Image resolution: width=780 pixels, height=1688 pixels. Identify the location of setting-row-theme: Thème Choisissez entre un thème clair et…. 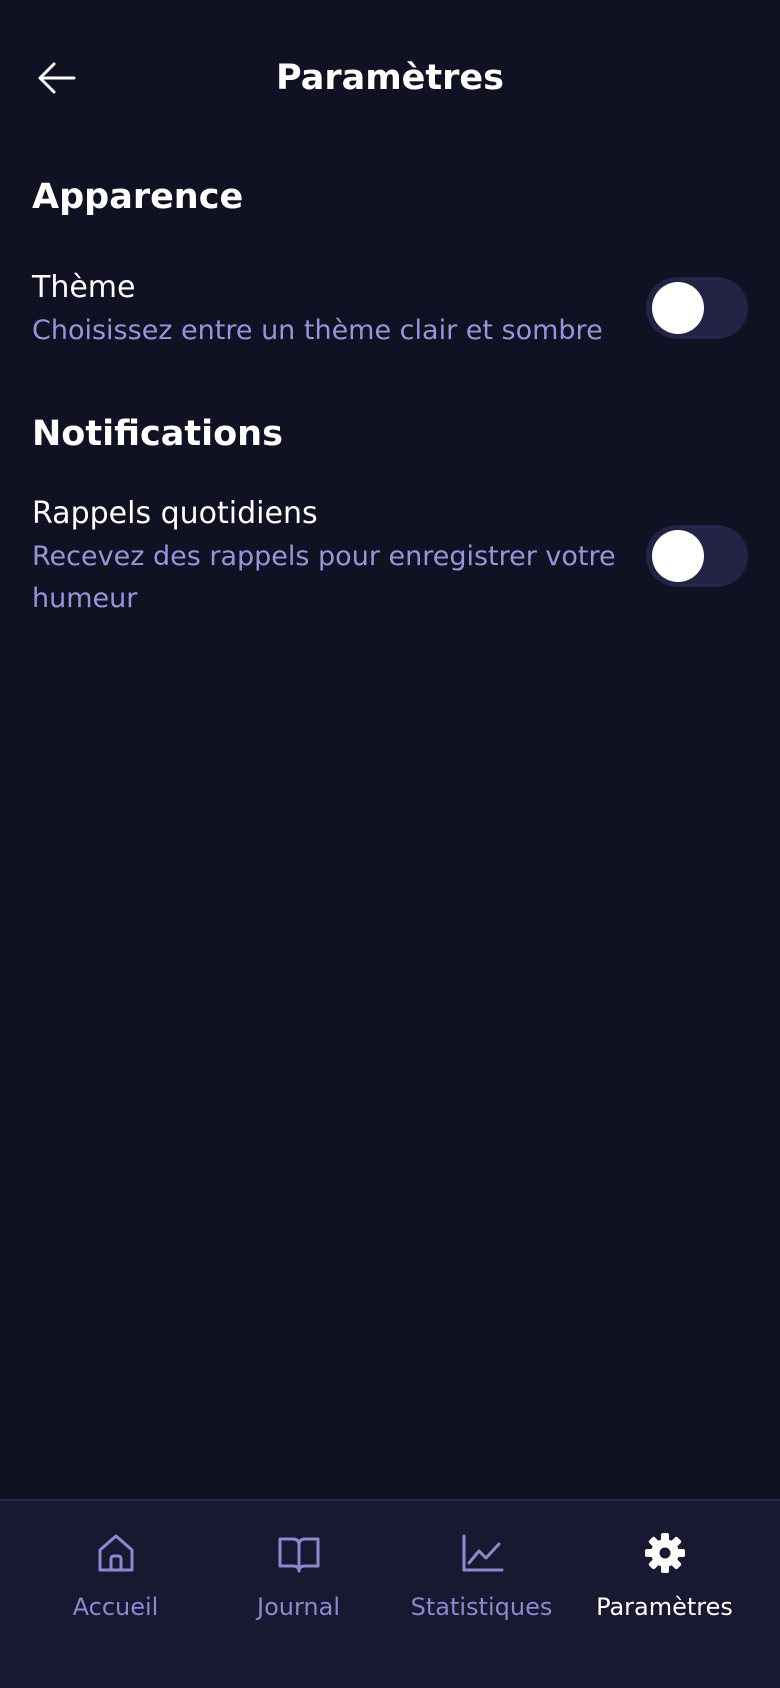
(391, 310).